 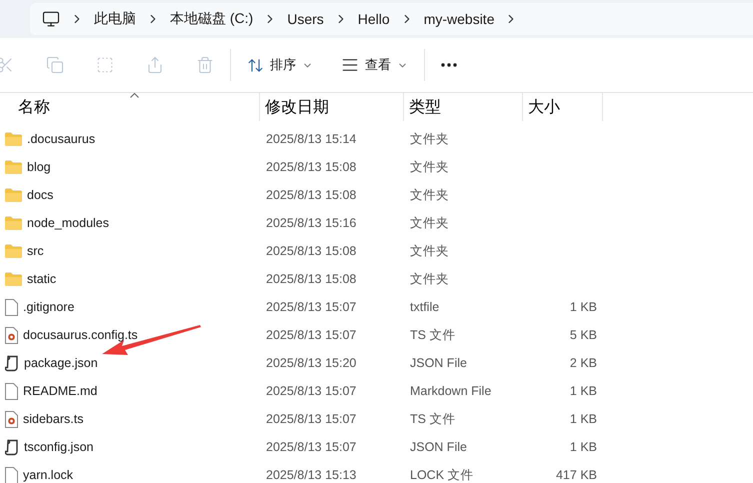 What do you see at coordinates (280, 65) in the screenshot?
I see `sort-button: 排序` at bounding box center [280, 65].